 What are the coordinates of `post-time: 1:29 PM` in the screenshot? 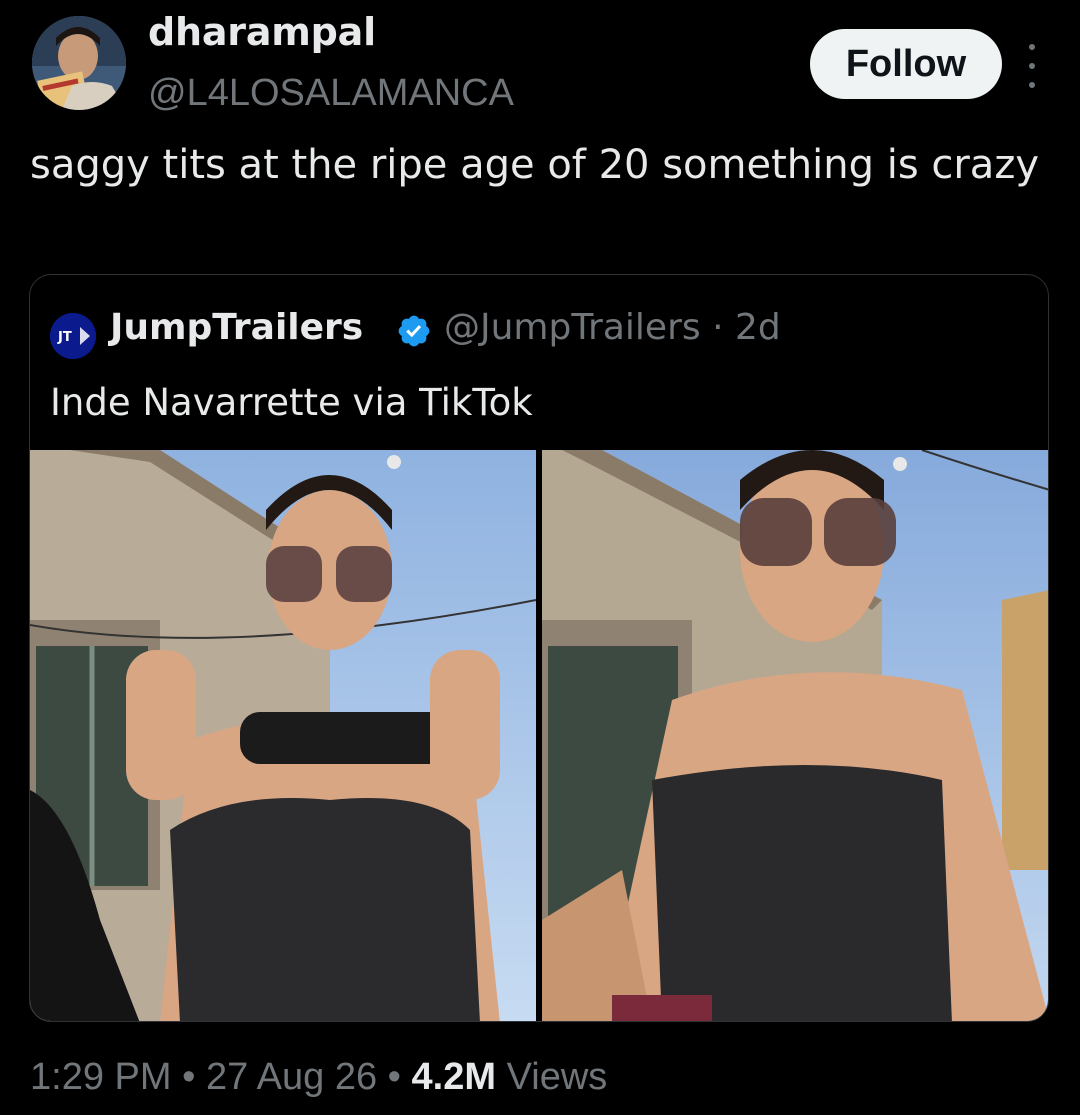 It's located at (101, 1077).